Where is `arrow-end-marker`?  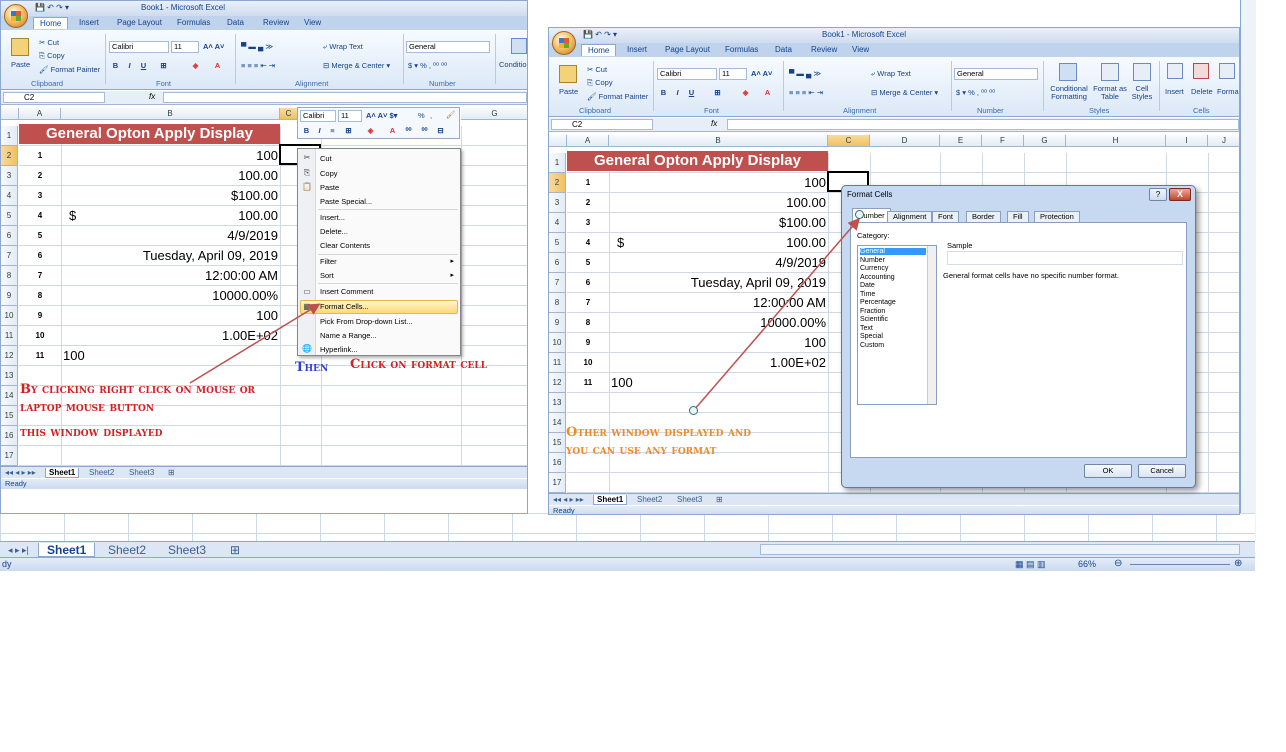
arrow-end-marker is located at coordinates (859, 214).